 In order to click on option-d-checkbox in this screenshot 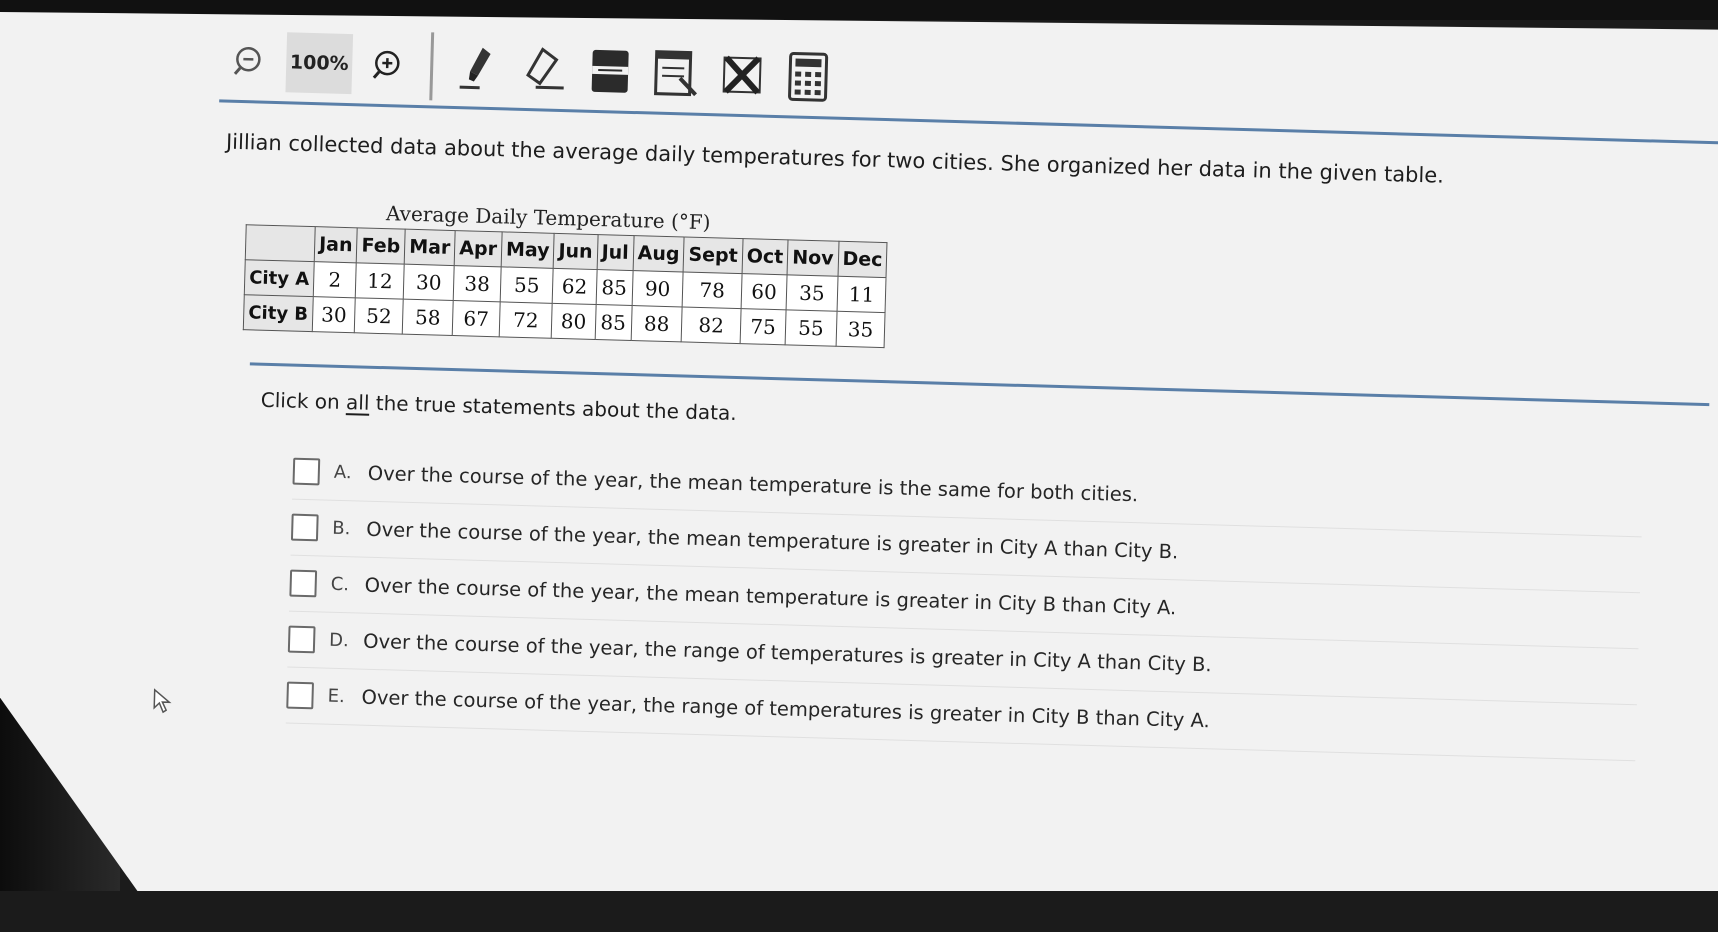, I will do `click(302, 640)`.